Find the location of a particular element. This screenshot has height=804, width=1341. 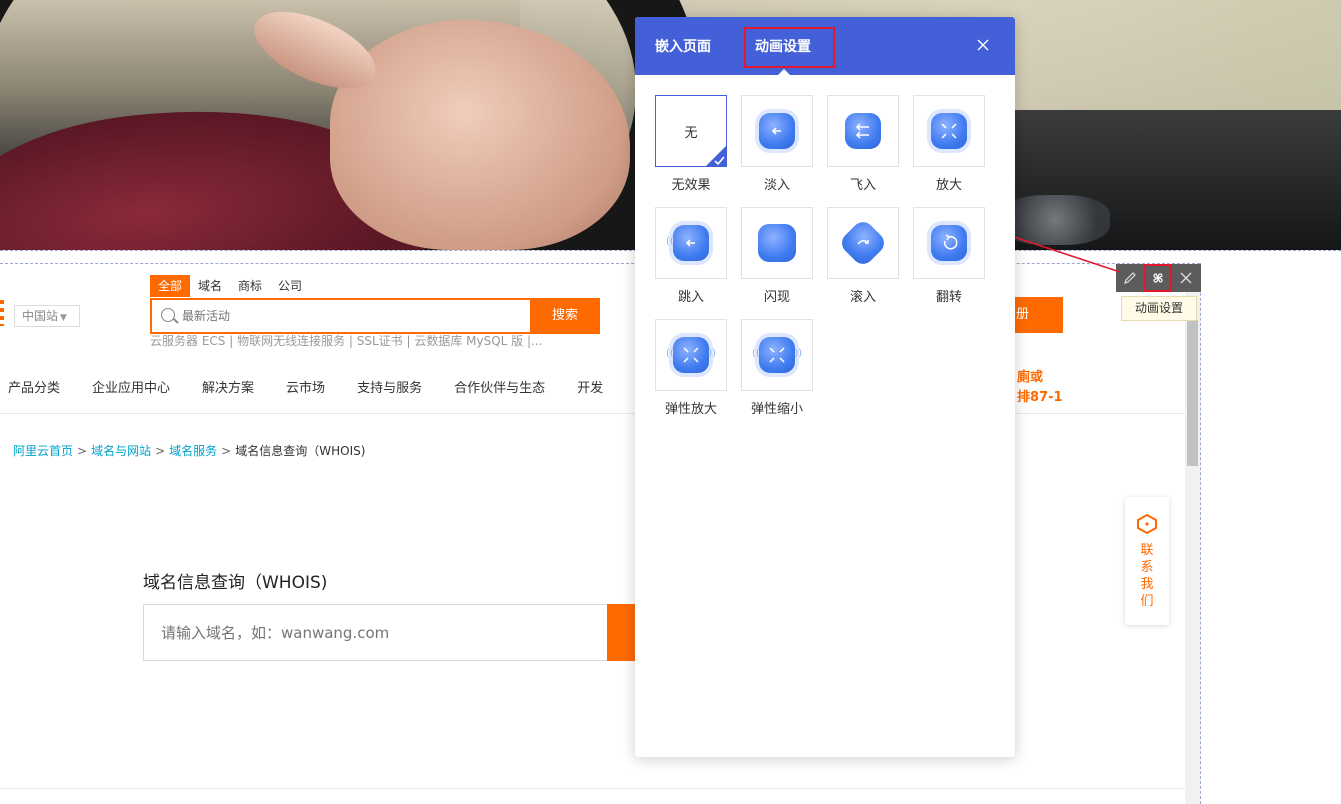

elastic-zoom-out-icon is located at coordinates (777, 355).